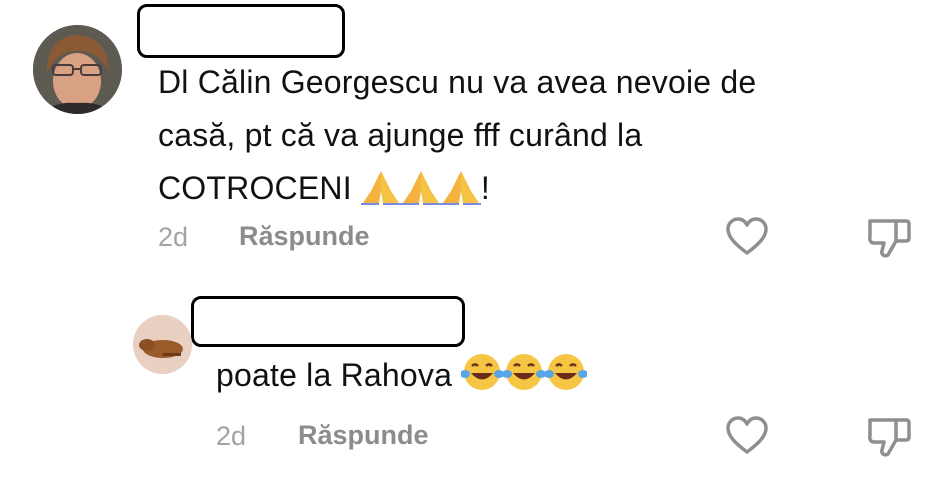 The width and height of the screenshot is (945, 495). I want to click on comment-line: COTROCENI !, so click(457, 191).